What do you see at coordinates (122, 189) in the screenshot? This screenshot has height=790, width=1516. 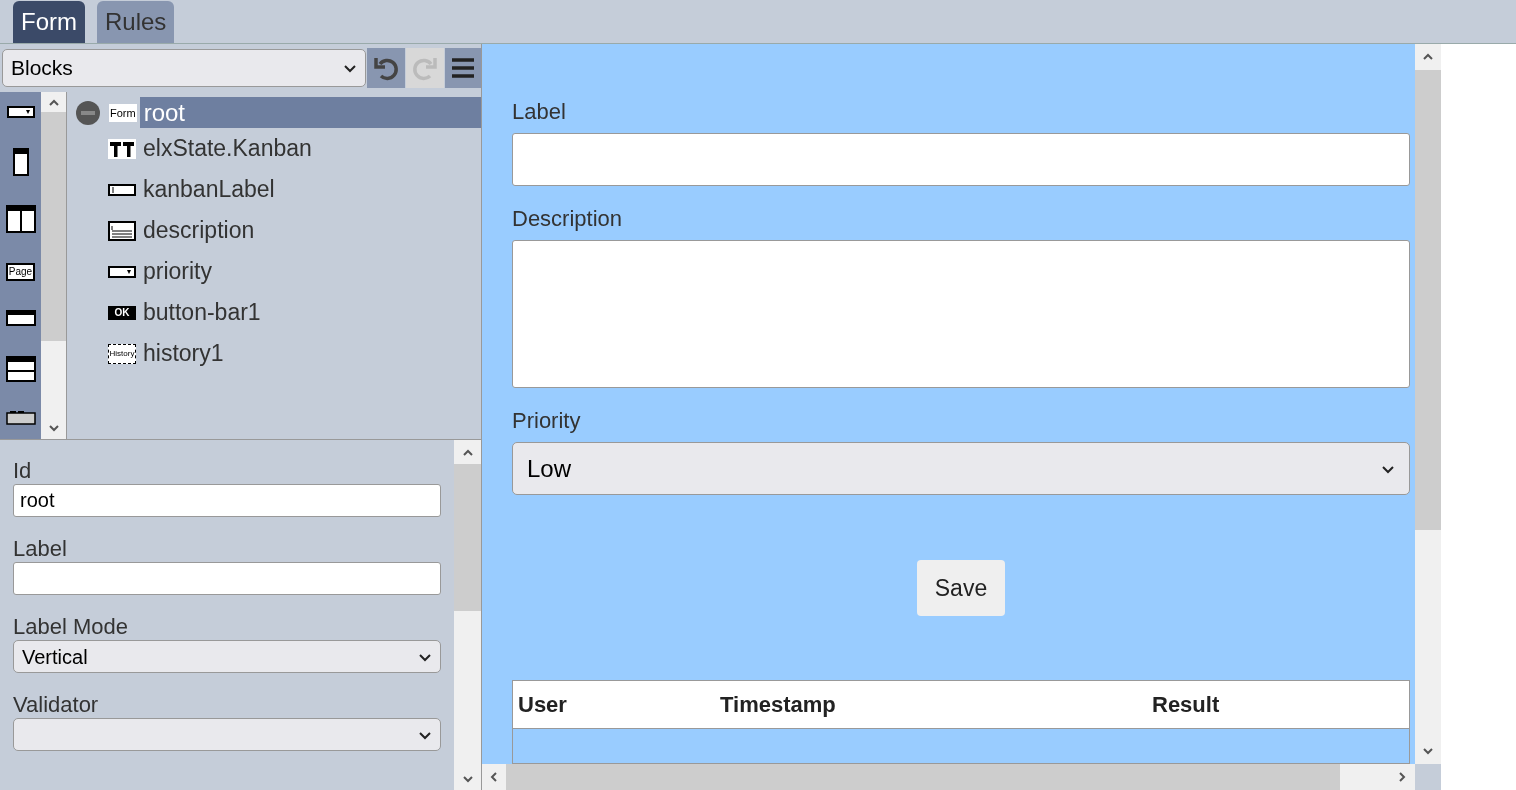 I see `textbox-block-icon` at bounding box center [122, 189].